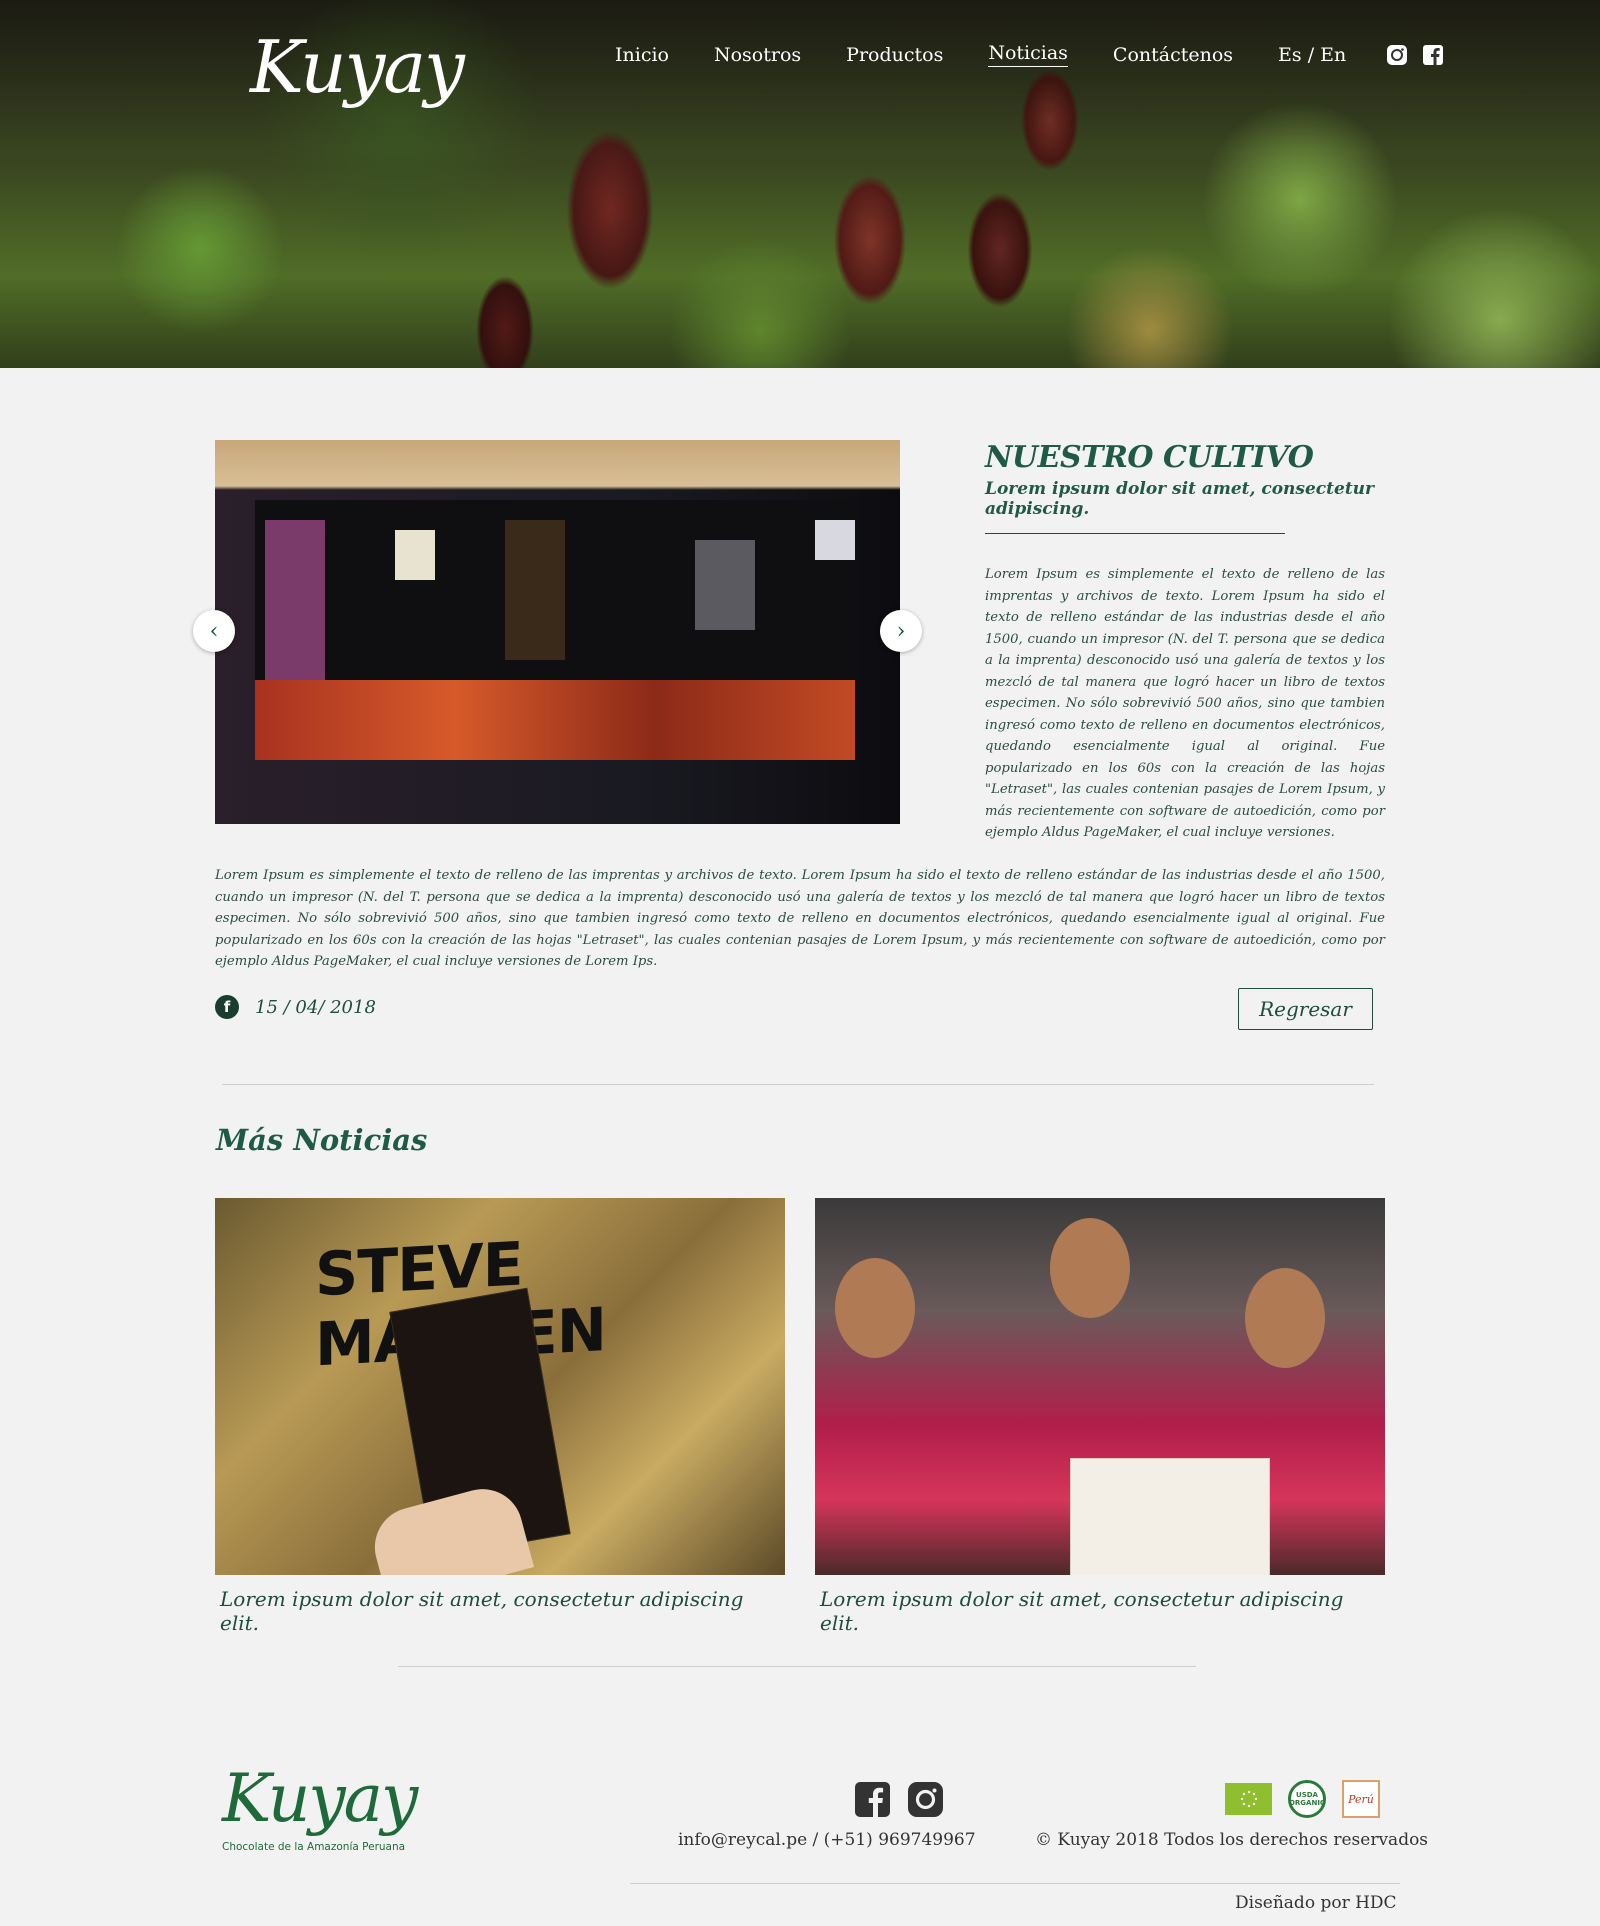 The width and height of the screenshot is (1600, 1926). I want to click on nav-item-contactenos: Contáctenos, so click(1173, 55).